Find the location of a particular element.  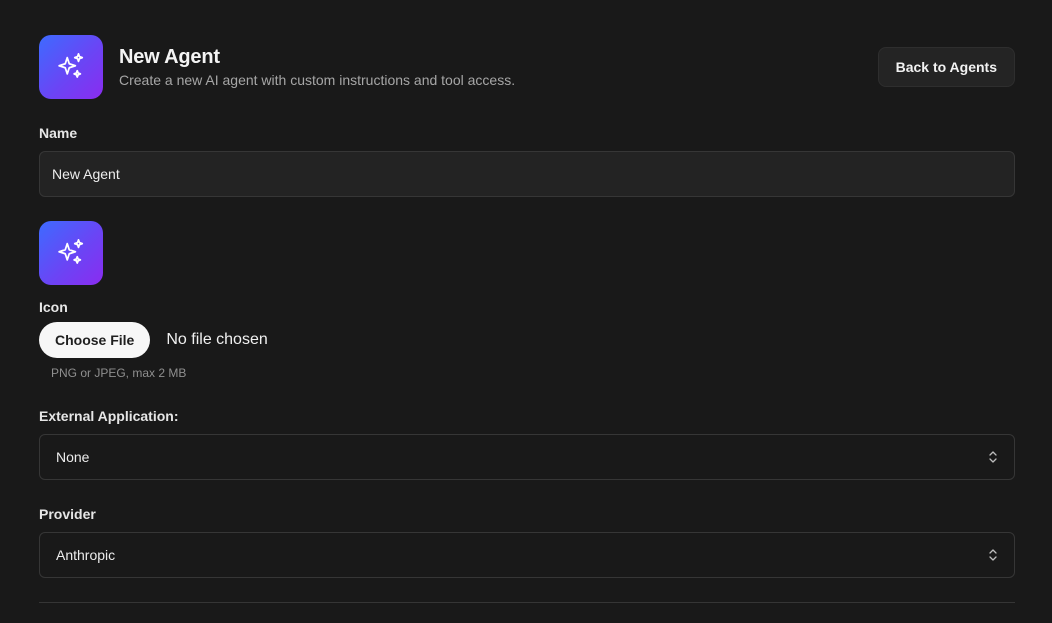

icon-preview is located at coordinates (71, 253).